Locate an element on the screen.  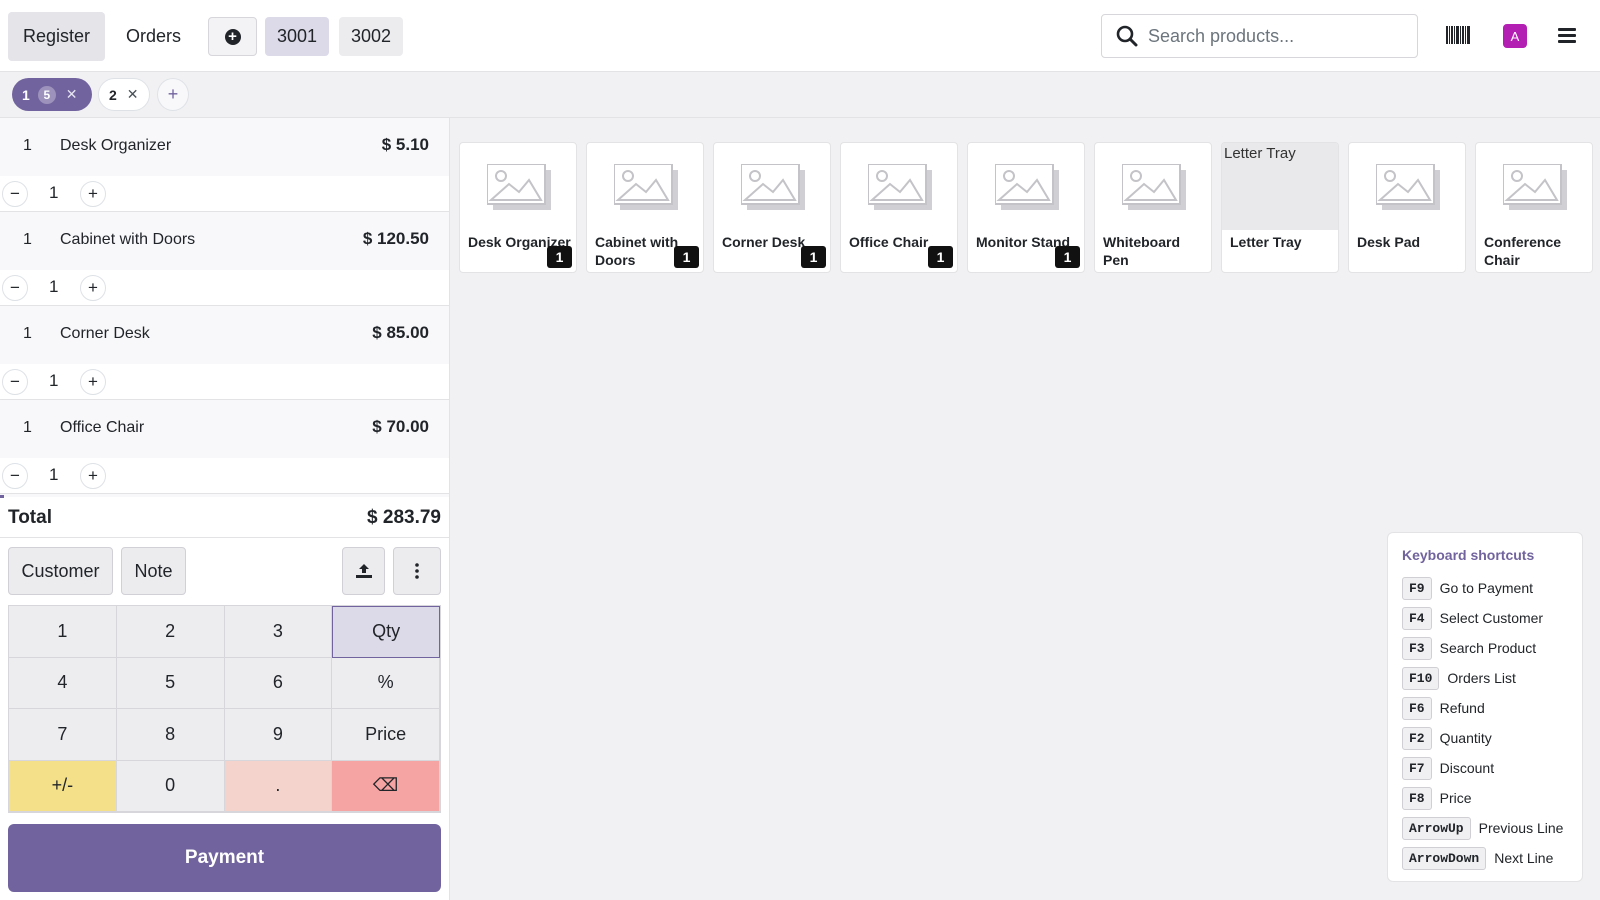
numpad-mode-qty: Qty is located at coordinates (386, 632).